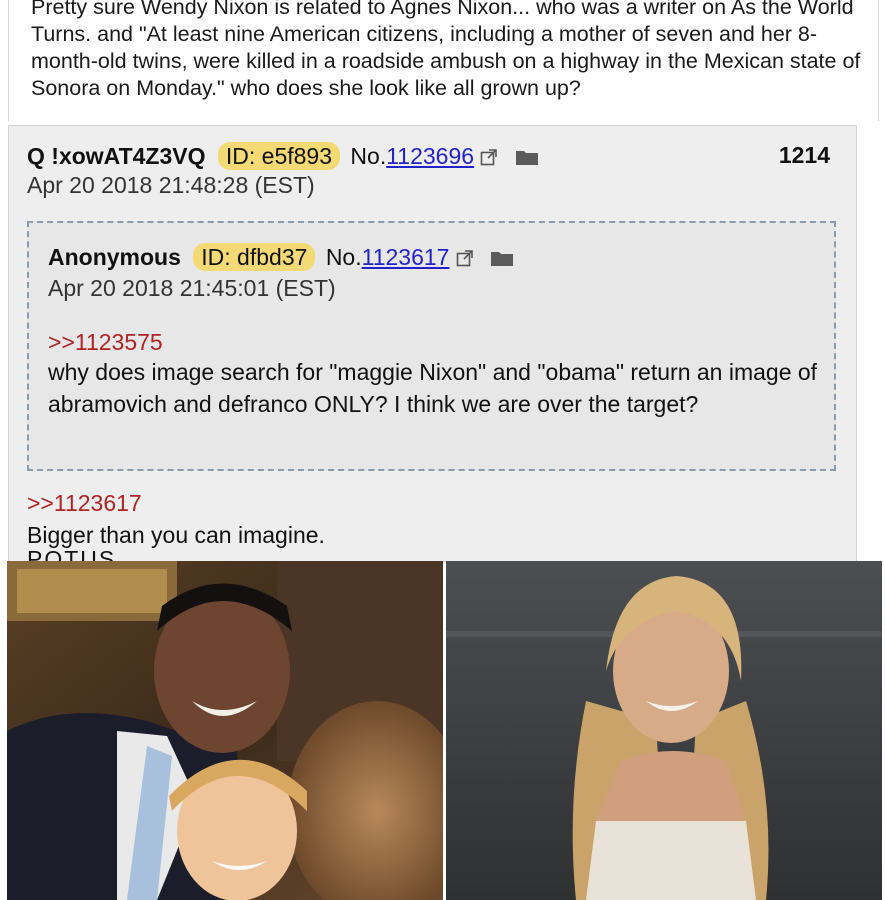 The width and height of the screenshot is (885, 900). I want to click on quoted-number-prefix: No., so click(343, 257).